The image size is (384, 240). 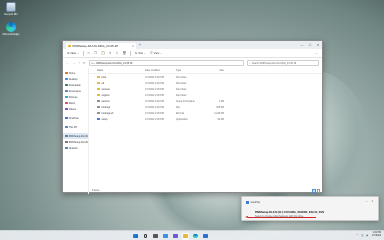 I want to click on up-icon: ↑, so click(x=79, y=63).